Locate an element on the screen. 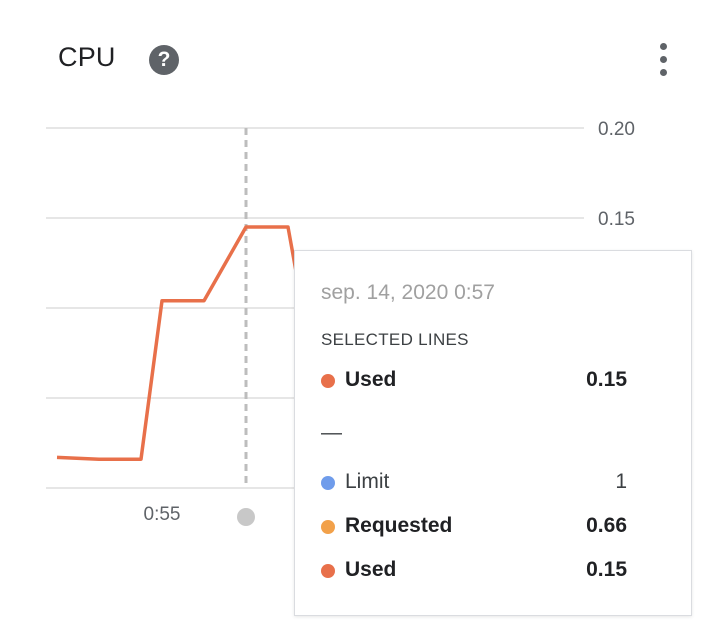 Image resolution: width=716 pixels, height=636 pixels. tooltip-row-value: 1 is located at coordinates (621, 481).